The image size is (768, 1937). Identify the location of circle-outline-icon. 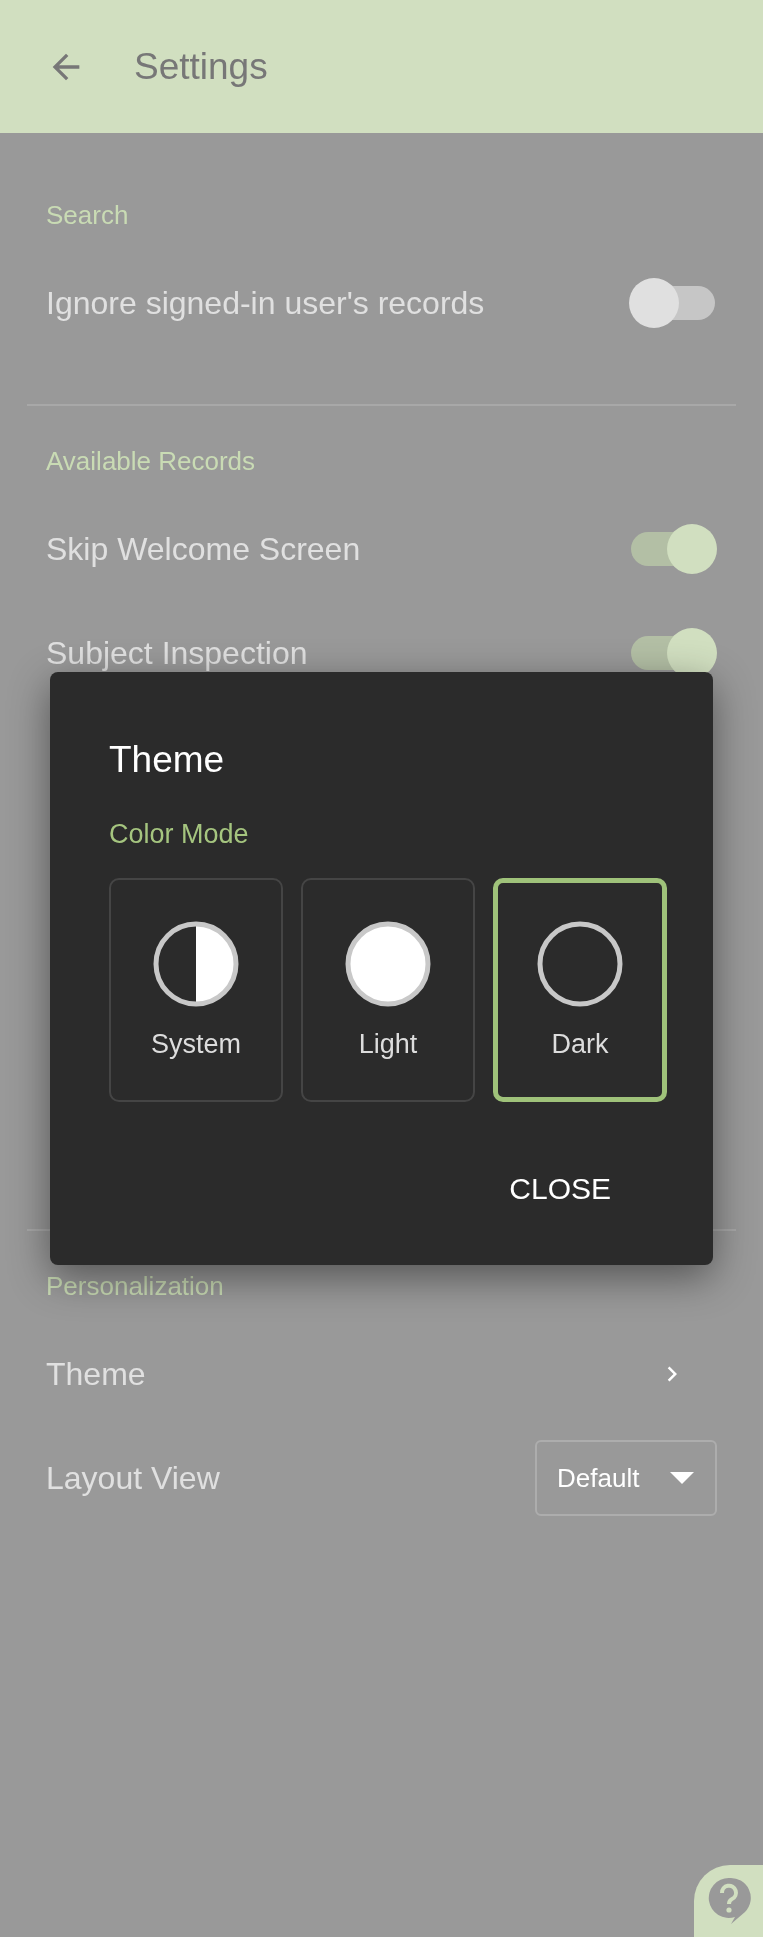
(580, 964).